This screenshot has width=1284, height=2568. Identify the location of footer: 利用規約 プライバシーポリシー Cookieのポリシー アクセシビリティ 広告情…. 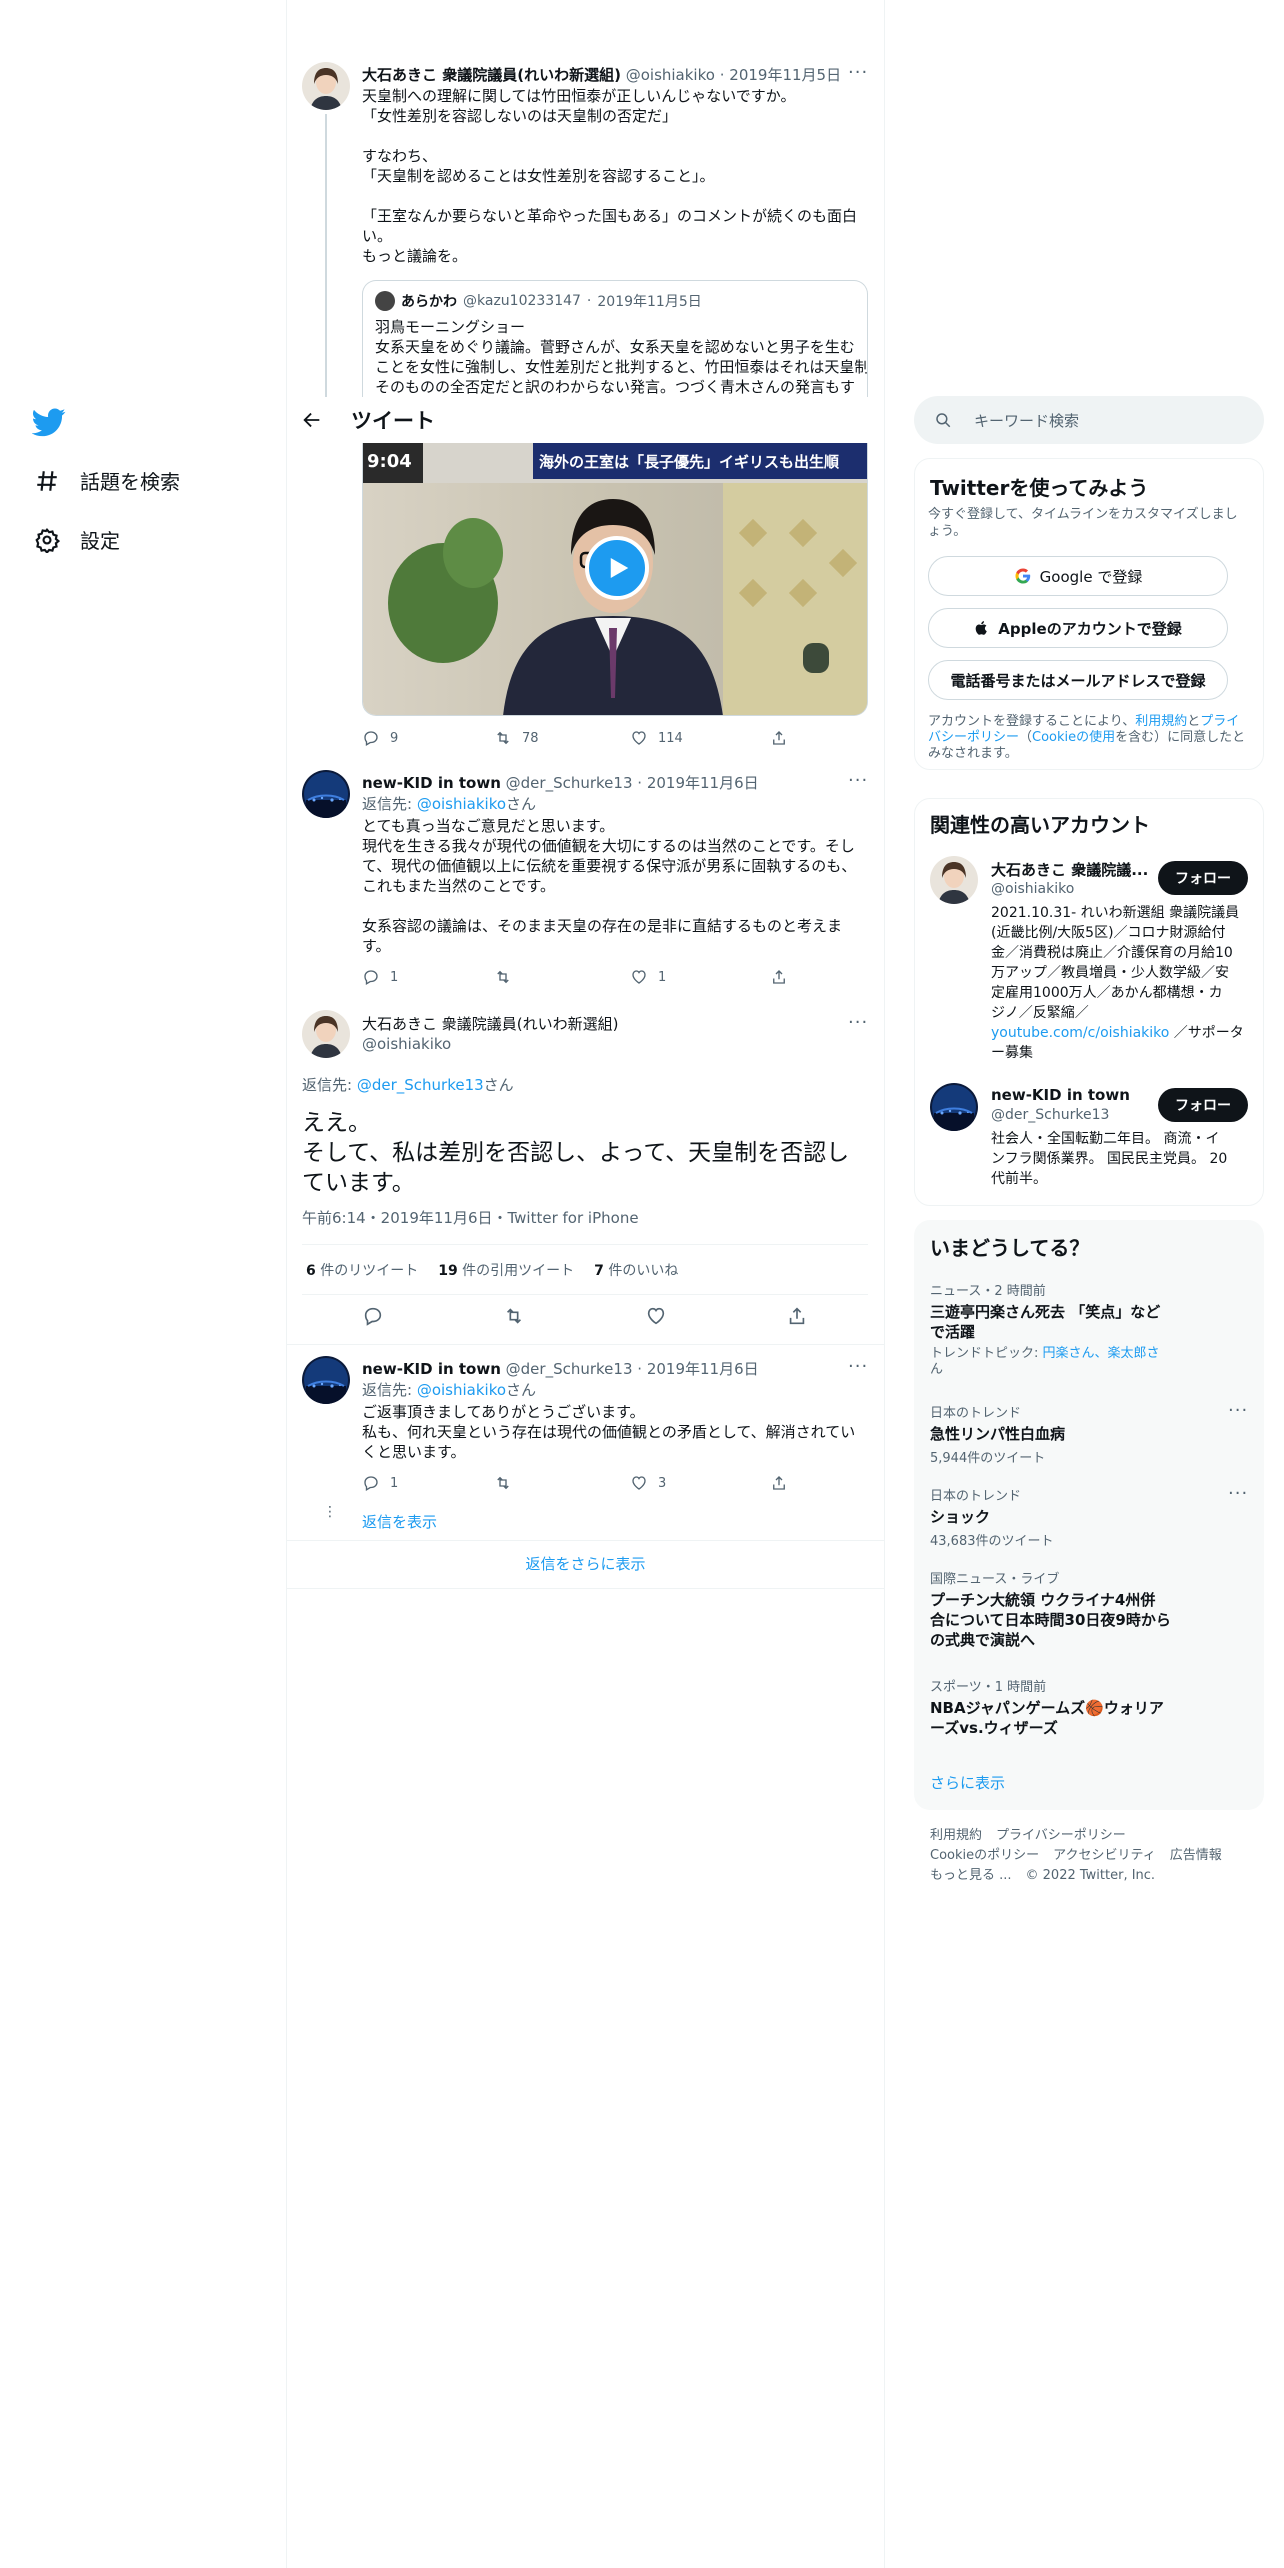
(1076, 1856).